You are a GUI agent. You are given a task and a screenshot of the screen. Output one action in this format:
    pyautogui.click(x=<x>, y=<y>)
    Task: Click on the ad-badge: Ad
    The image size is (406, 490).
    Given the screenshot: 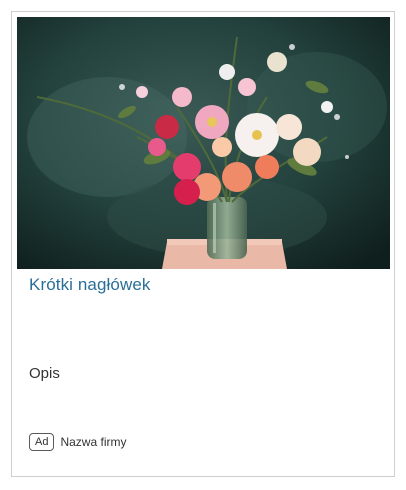 What is the action you would take?
    pyautogui.click(x=42, y=442)
    